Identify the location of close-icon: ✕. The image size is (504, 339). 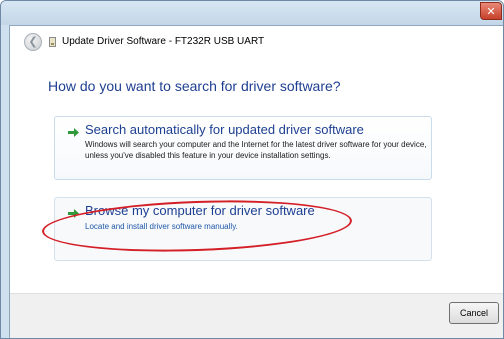
(491, 11).